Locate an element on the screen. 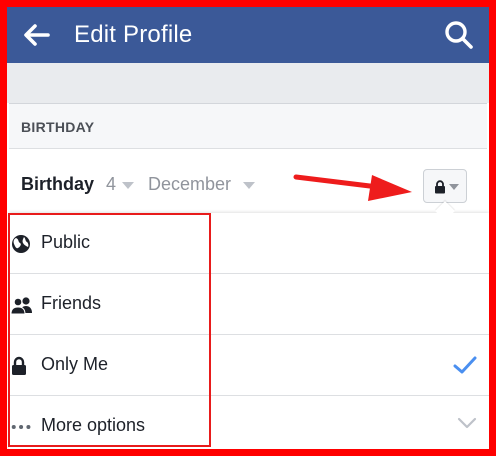 This screenshot has width=496, height=457. section-header-label: BIRTHDAY is located at coordinates (58, 127).